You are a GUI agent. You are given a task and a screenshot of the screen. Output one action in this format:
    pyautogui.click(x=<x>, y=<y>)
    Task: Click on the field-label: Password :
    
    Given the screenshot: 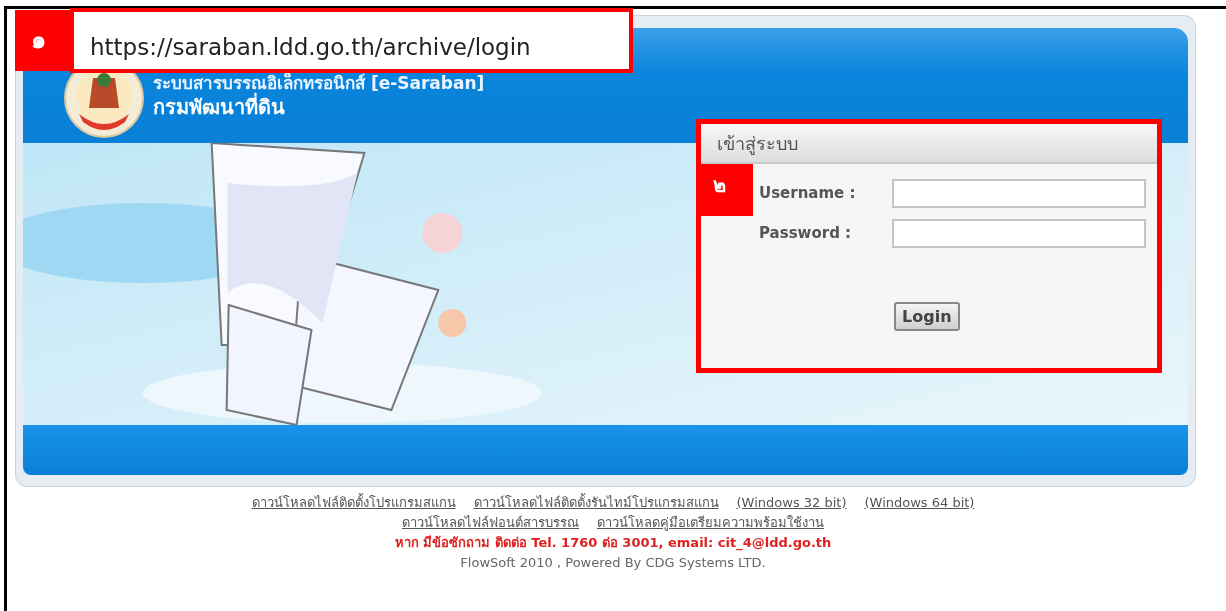 What is the action you would take?
    pyautogui.click(x=806, y=233)
    